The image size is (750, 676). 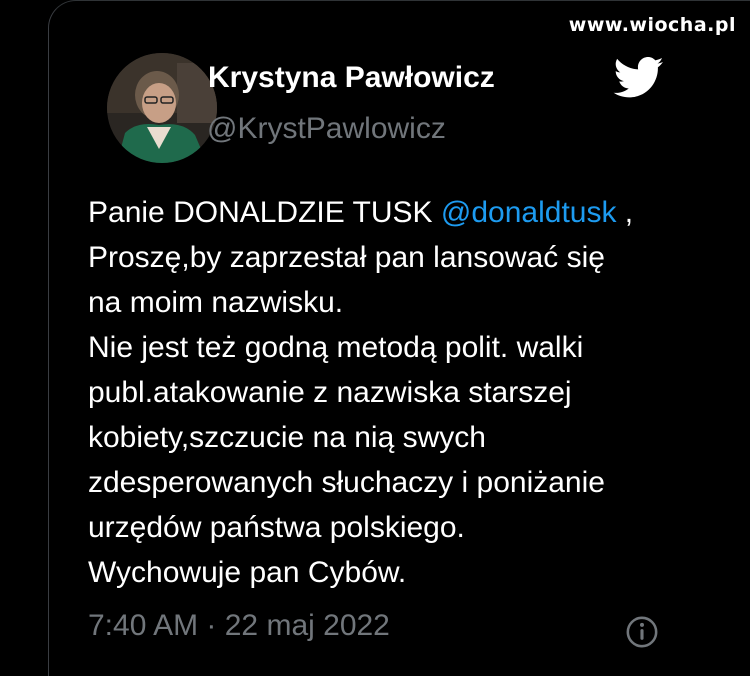 What do you see at coordinates (346, 482) in the screenshot?
I see `tweet-line: zdesperowanych słuchaczy i poniżanie` at bounding box center [346, 482].